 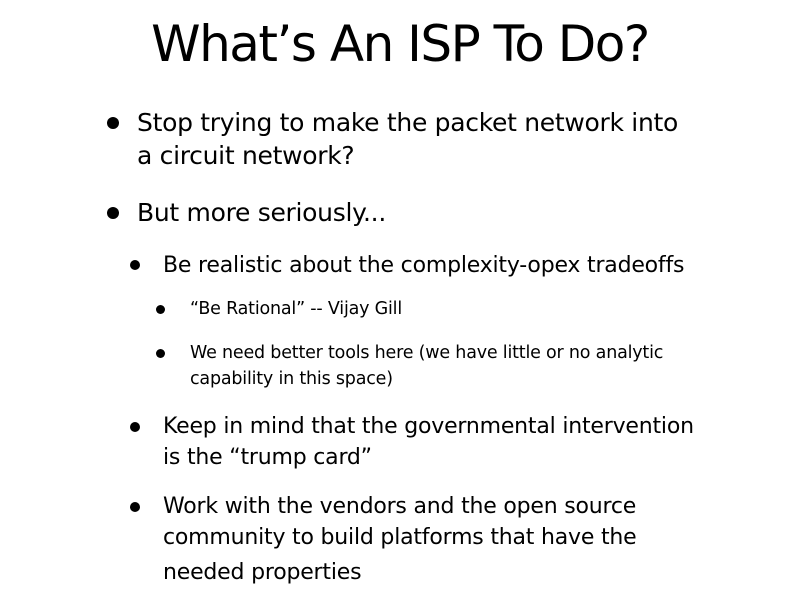 I want to click on bullet-item-4: “Be Rational” -- Vijay Gill, so click(x=296, y=309).